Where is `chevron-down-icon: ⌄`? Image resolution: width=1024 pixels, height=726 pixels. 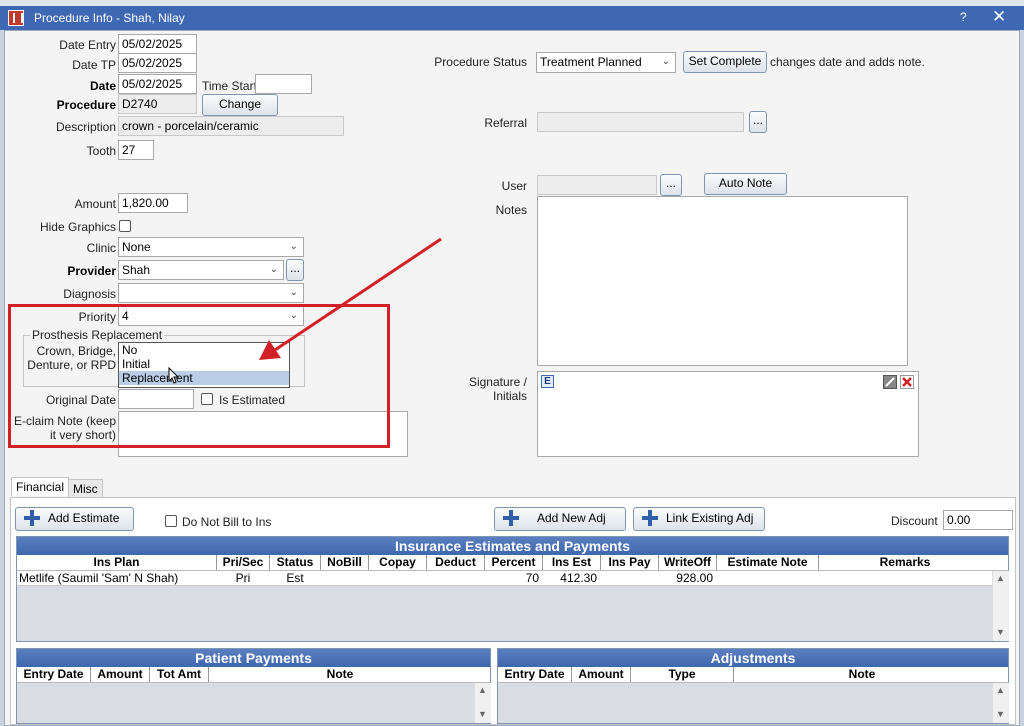 chevron-down-icon: ⌄ is located at coordinates (665, 61).